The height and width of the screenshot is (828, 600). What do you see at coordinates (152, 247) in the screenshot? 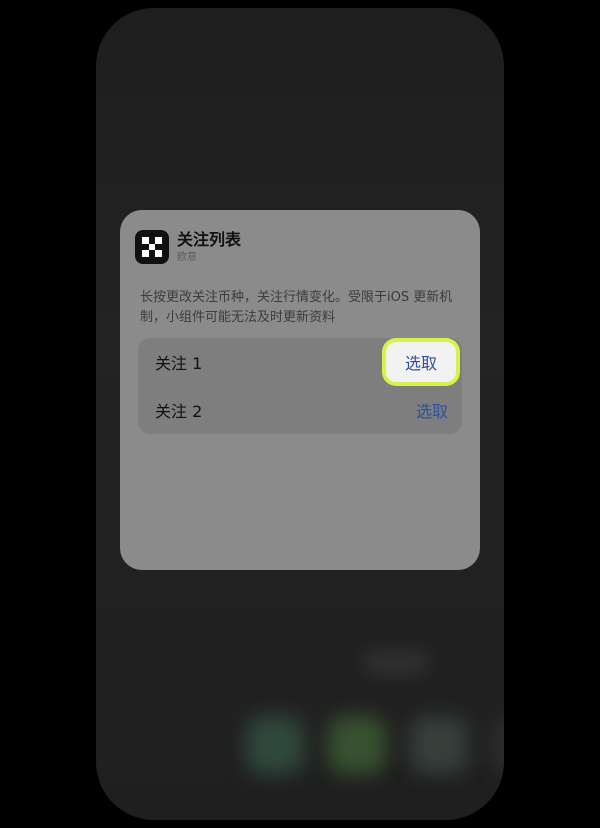
I see `grid-logo-icon` at bounding box center [152, 247].